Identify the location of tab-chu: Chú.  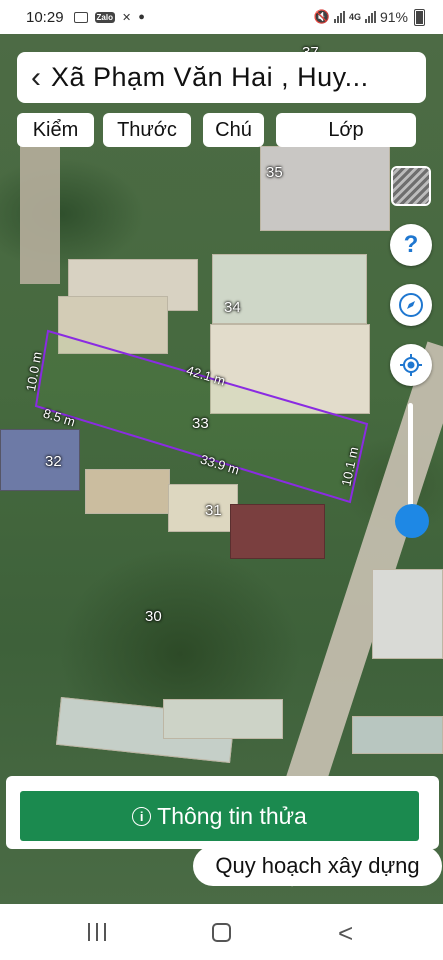
(233, 130).